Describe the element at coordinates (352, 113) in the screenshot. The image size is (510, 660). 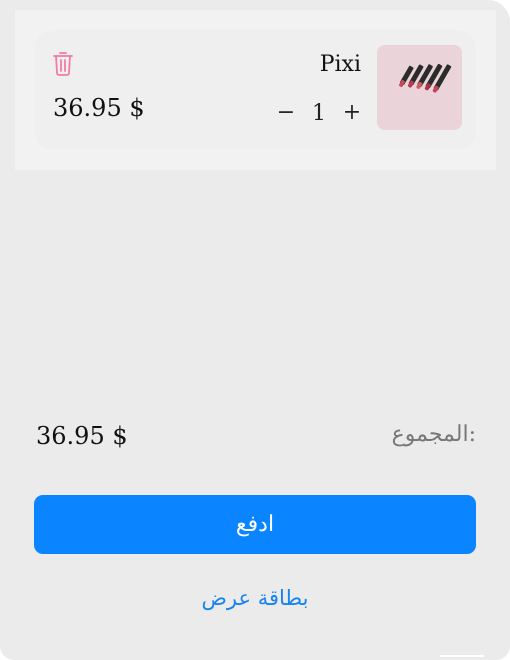
I see `increment-button: +` at that location.